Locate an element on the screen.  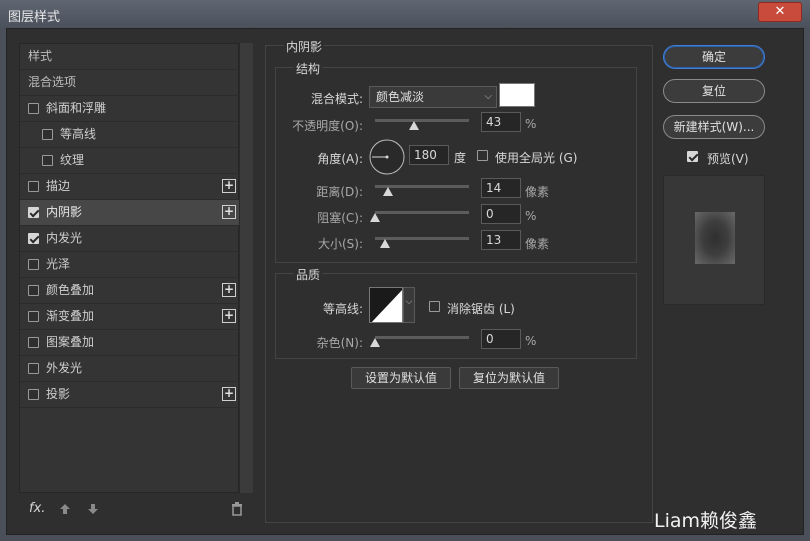
noise-slider-track is located at coordinates (422, 337).